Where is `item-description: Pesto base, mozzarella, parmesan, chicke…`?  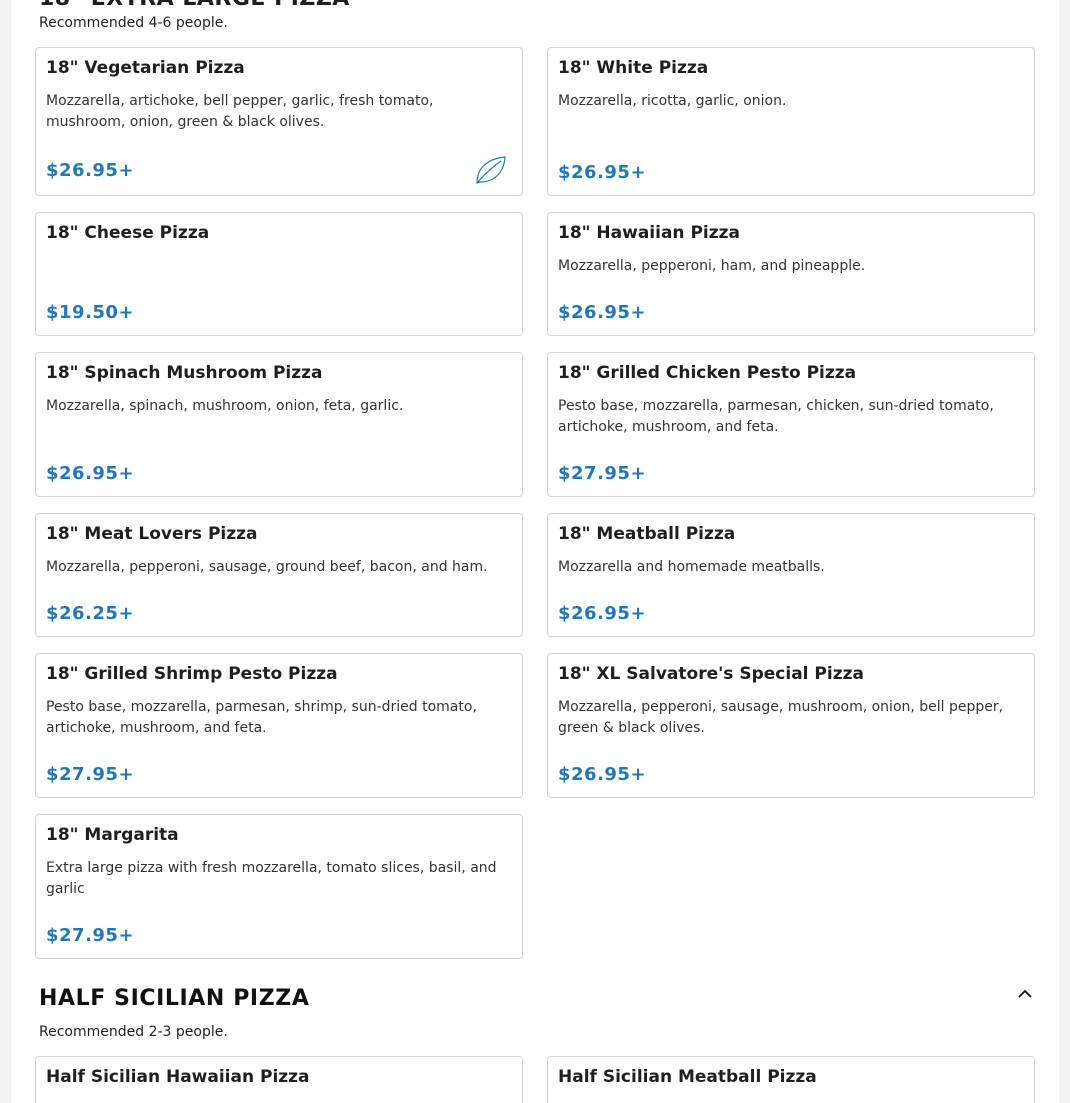
item-description: Pesto base, mozzarella, parmesan, chicke… is located at coordinates (776, 416).